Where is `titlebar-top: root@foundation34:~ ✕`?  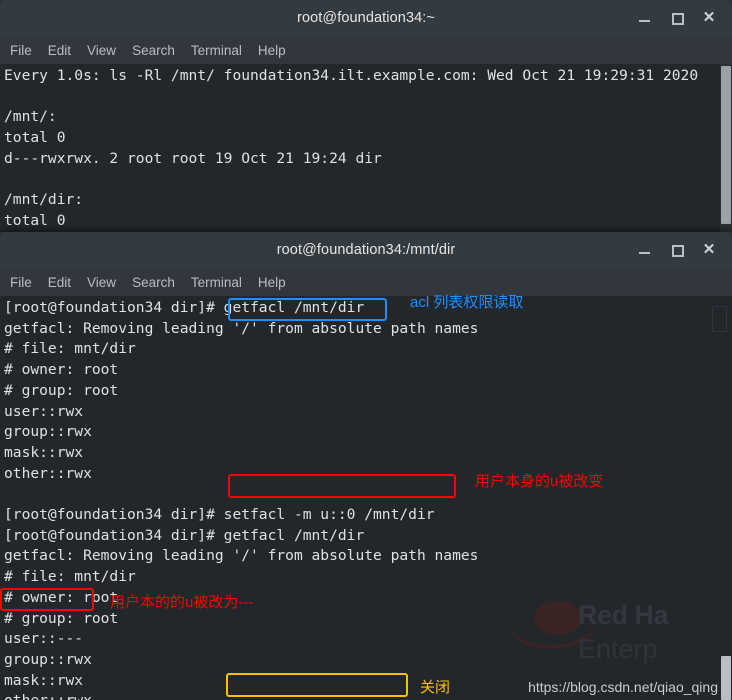
titlebar-top: root@foundation34:~ ✕ is located at coordinates (366, 18).